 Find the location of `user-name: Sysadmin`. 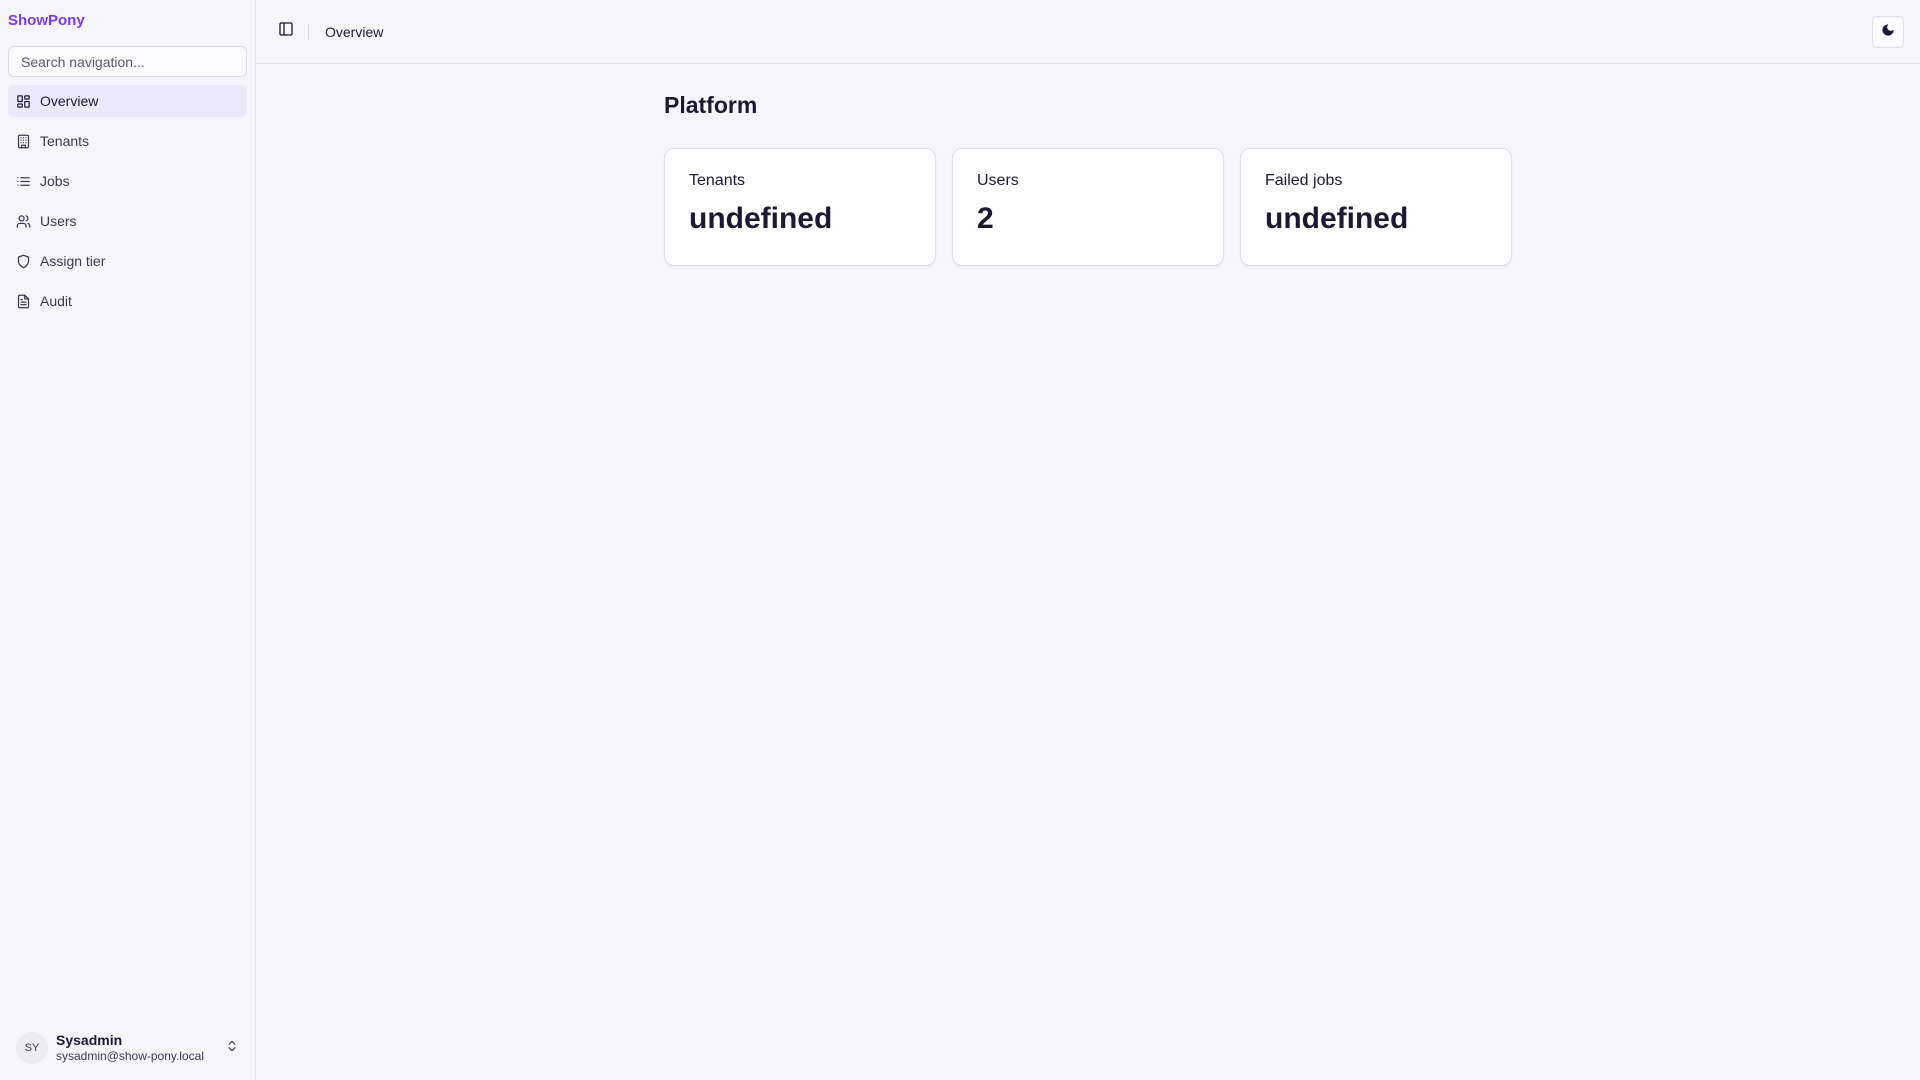

user-name: Sysadmin is located at coordinates (89, 1040).